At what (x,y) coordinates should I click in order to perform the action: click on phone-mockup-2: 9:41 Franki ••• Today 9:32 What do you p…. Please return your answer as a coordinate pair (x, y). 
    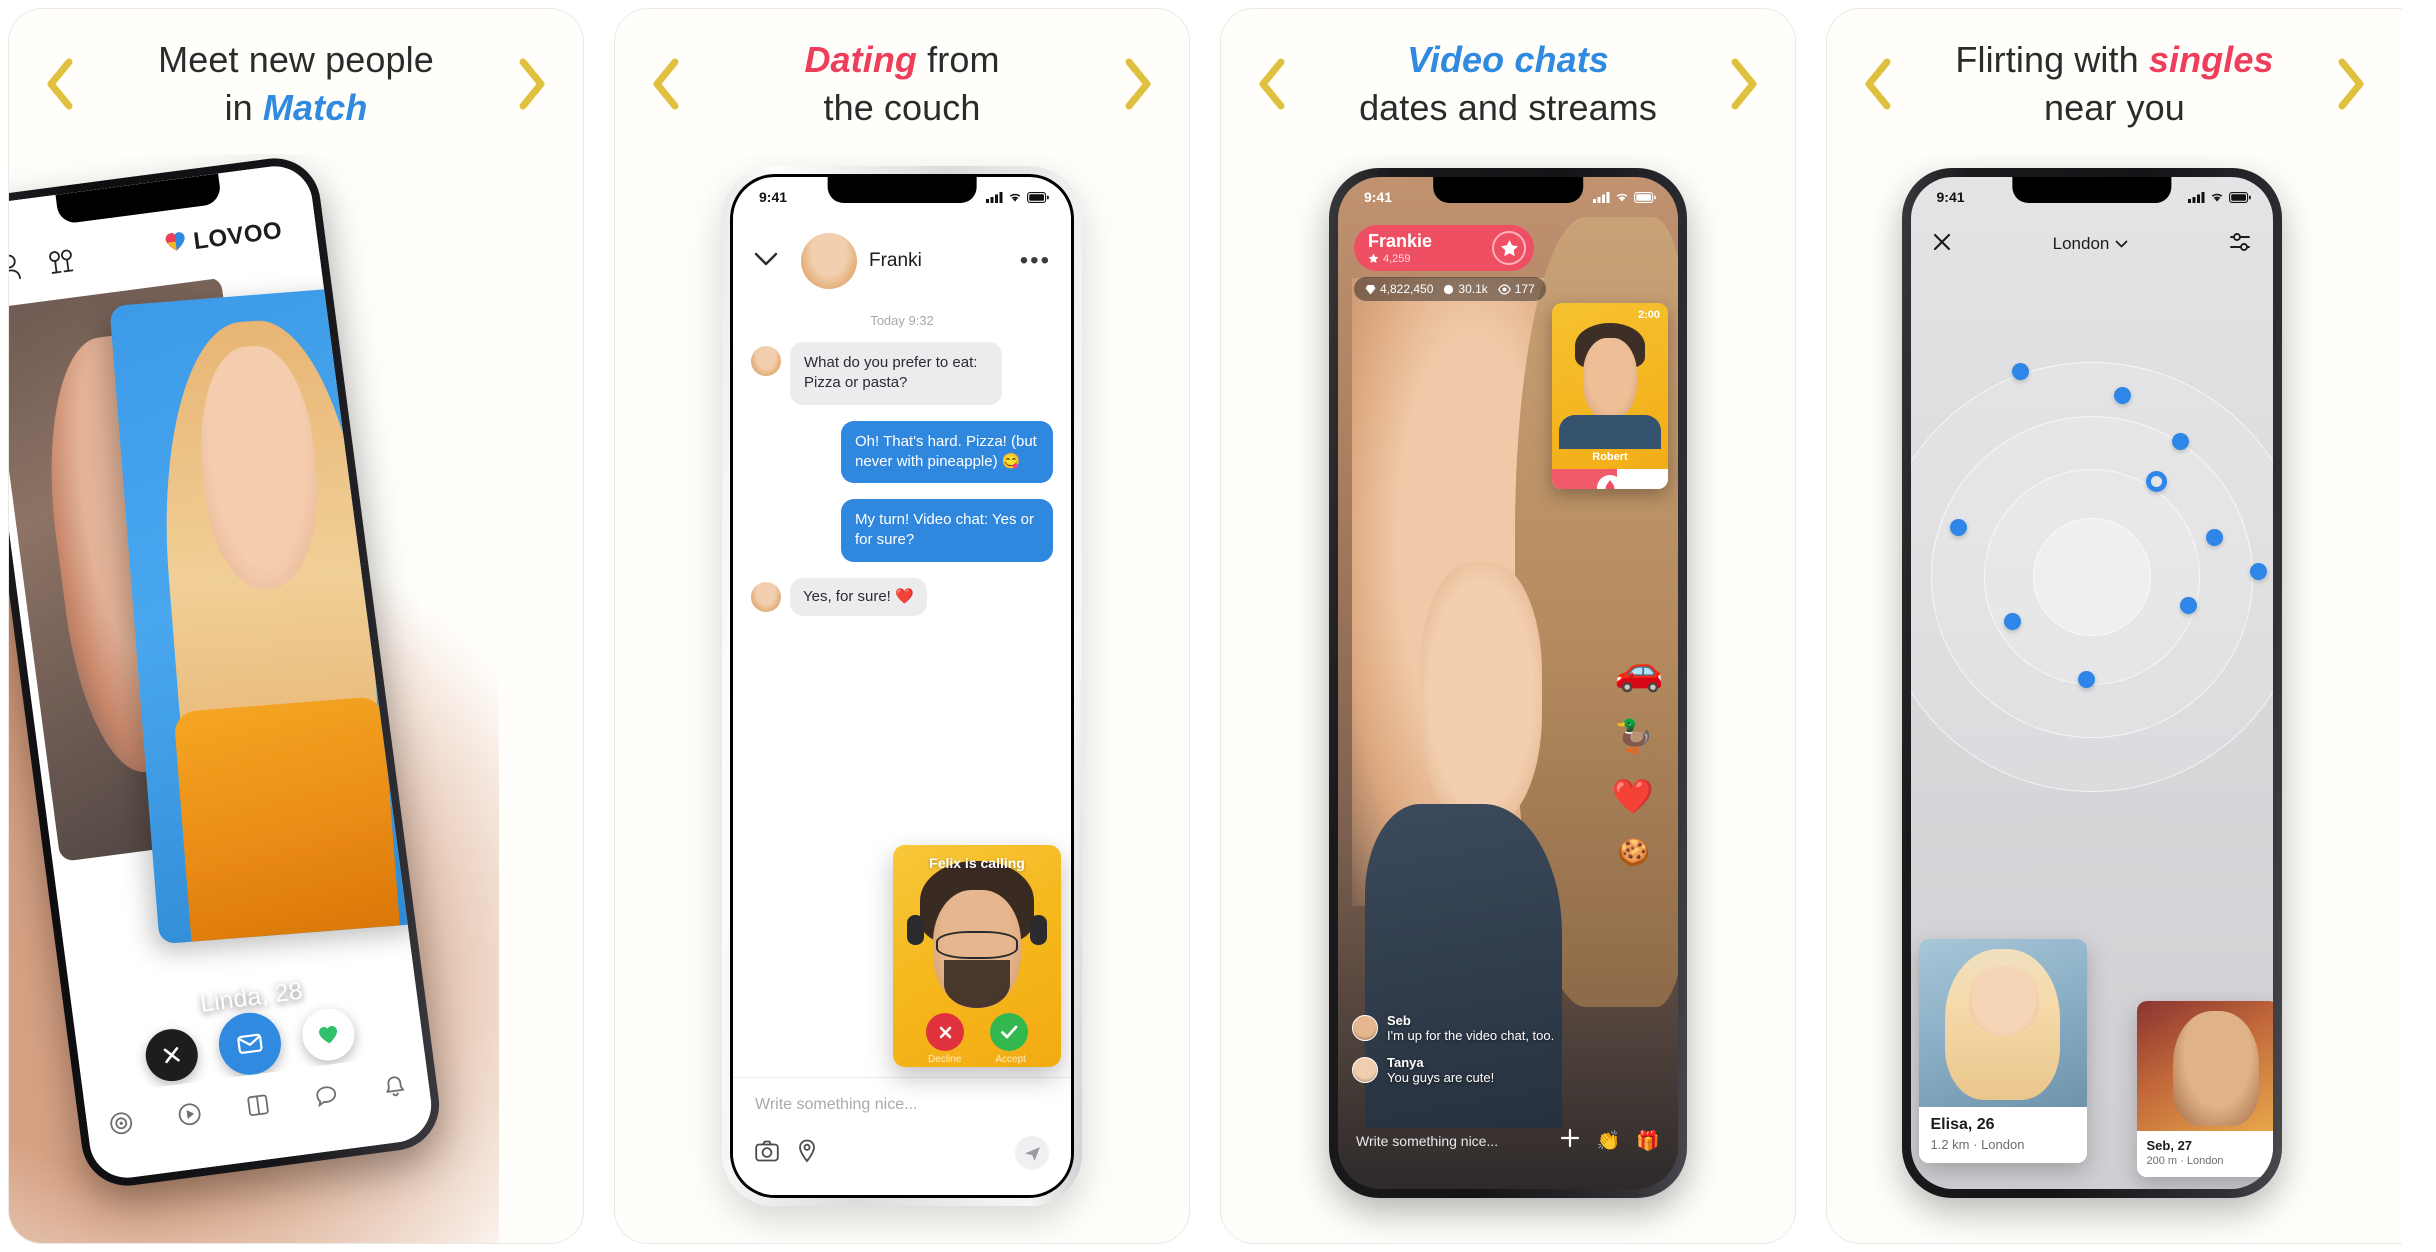
    Looking at the image, I should click on (902, 686).